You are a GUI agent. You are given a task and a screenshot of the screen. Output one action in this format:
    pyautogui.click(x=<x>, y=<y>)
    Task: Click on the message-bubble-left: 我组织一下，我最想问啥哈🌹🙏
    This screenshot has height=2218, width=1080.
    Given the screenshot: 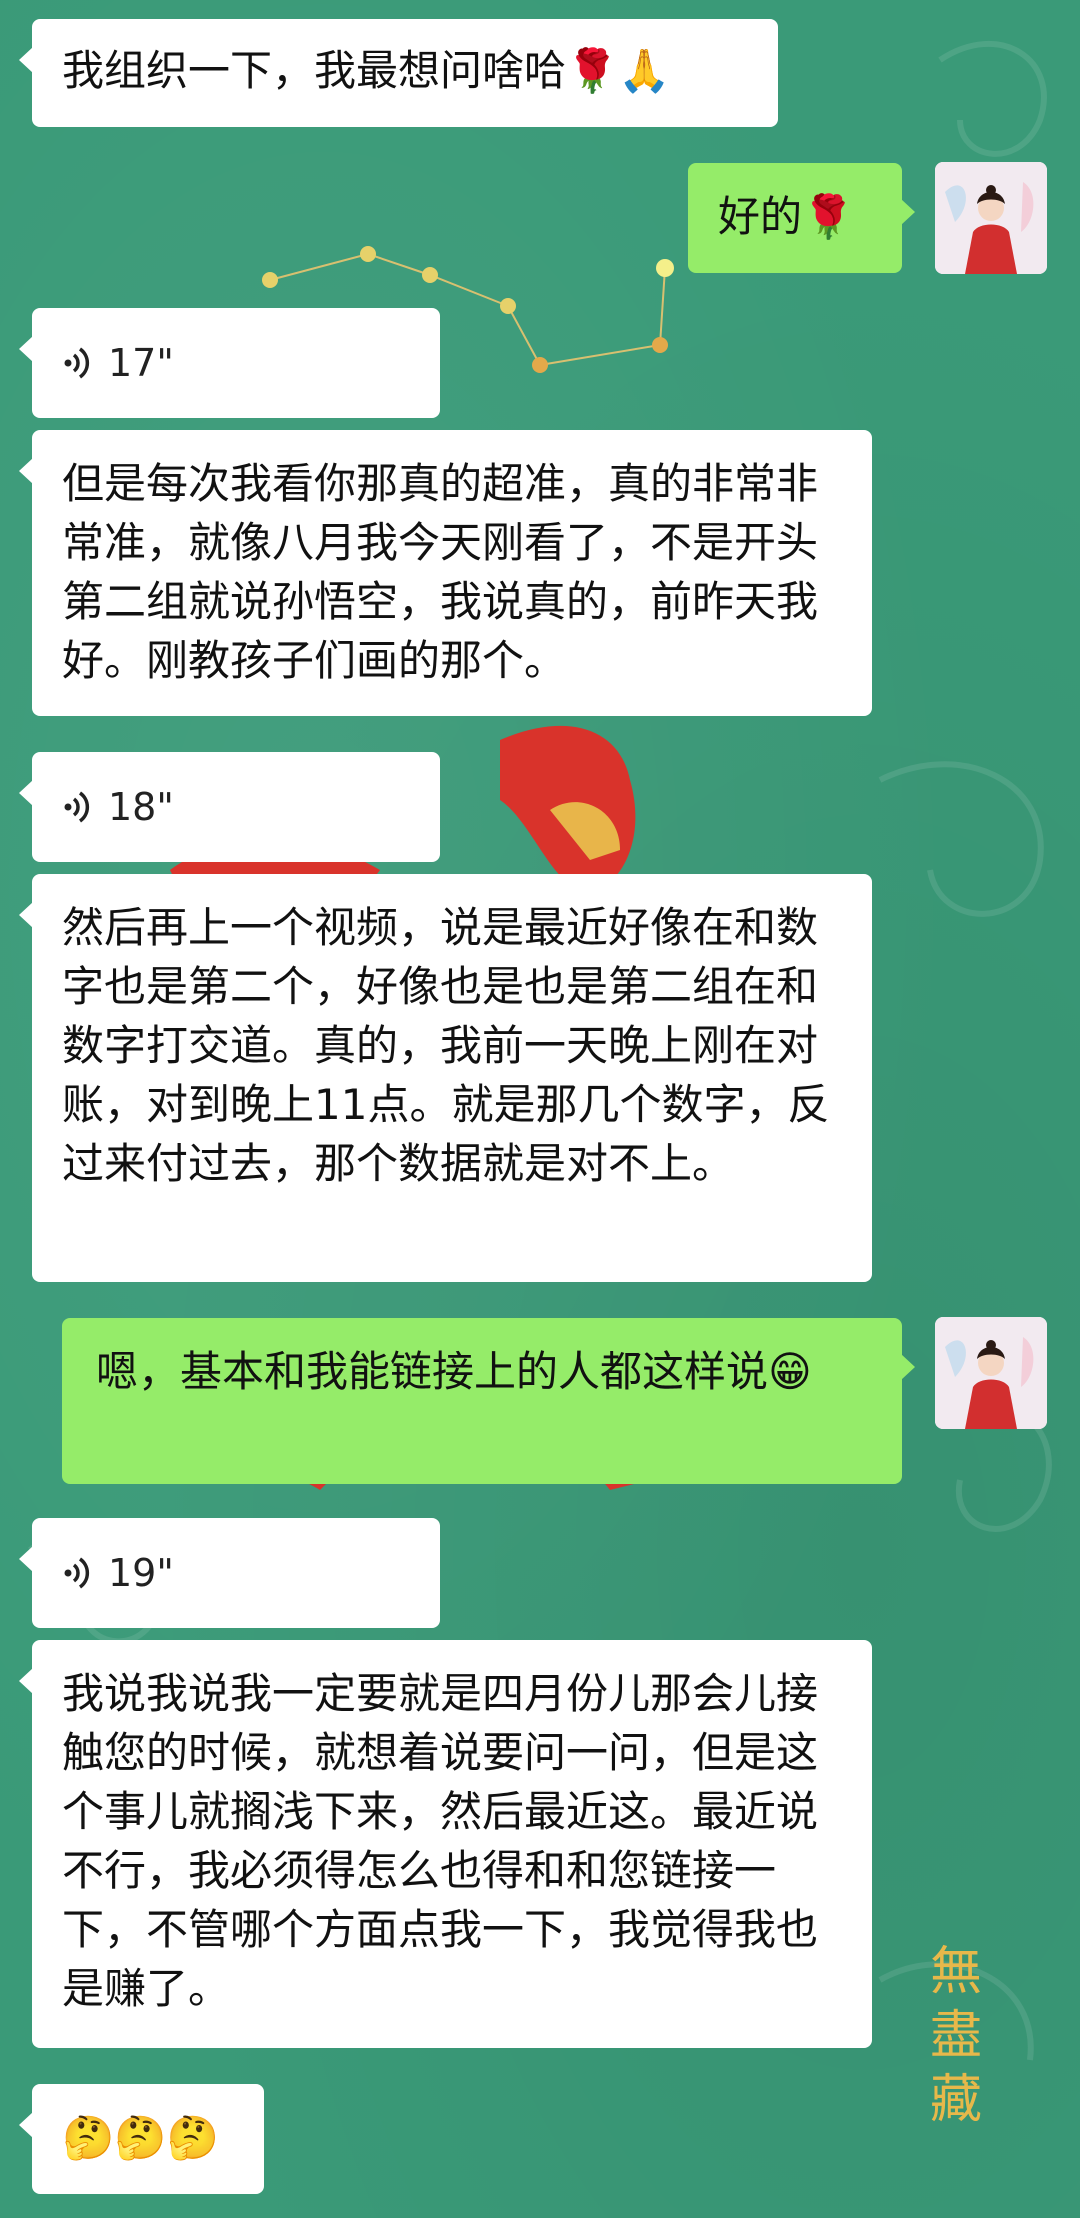 What is the action you would take?
    pyautogui.click(x=398, y=73)
    